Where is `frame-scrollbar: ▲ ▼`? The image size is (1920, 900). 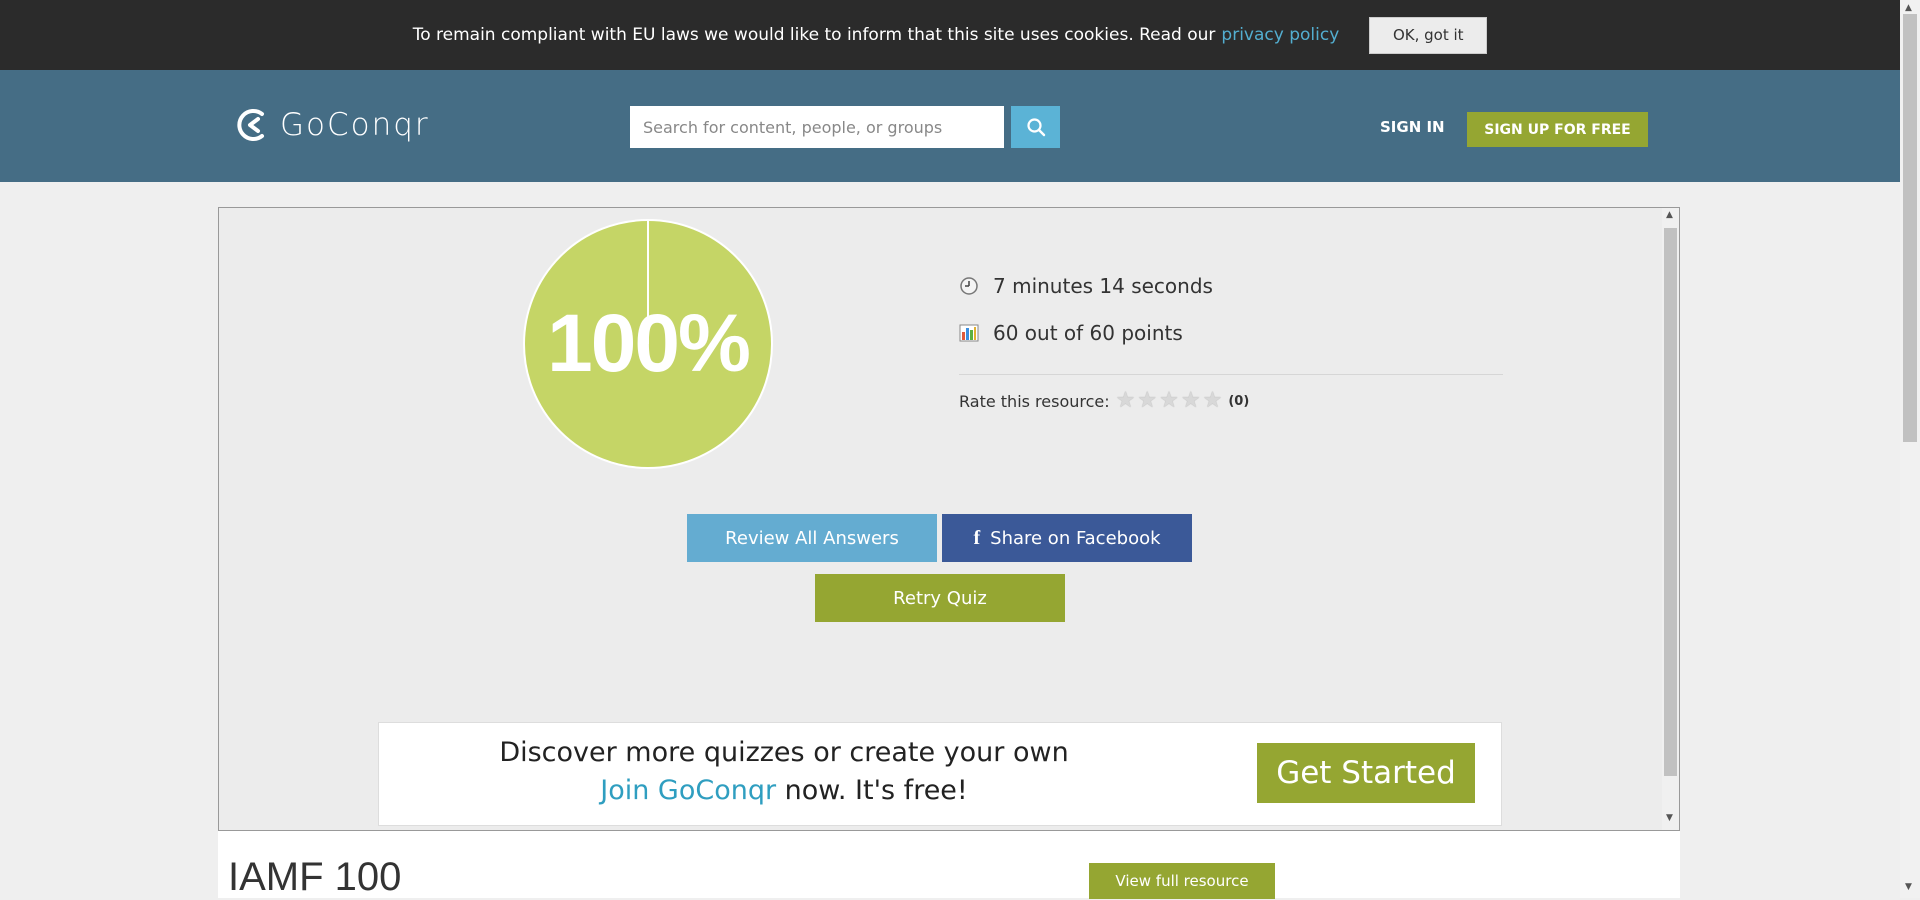 frame-scrollbar: ▲ ▼ is located at coordinates (1670, 519).